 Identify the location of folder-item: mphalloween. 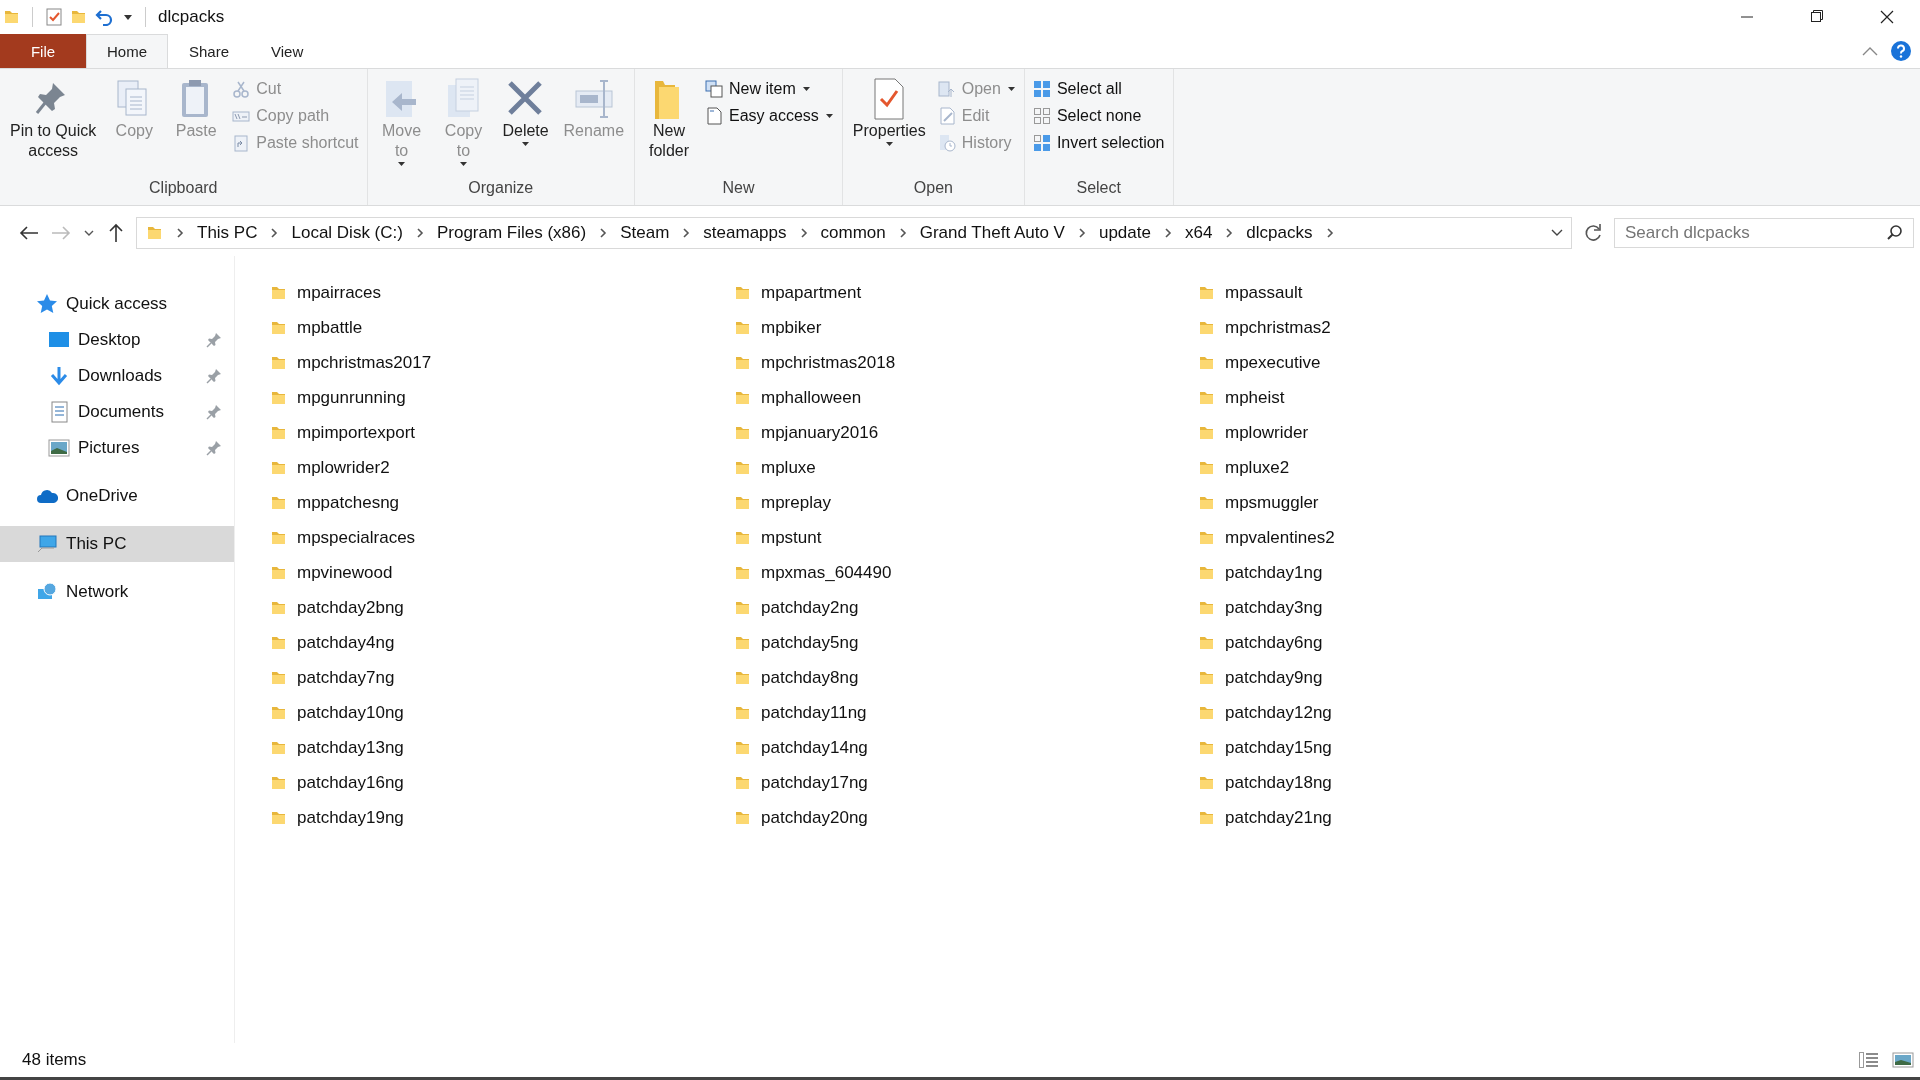
(967, 397).